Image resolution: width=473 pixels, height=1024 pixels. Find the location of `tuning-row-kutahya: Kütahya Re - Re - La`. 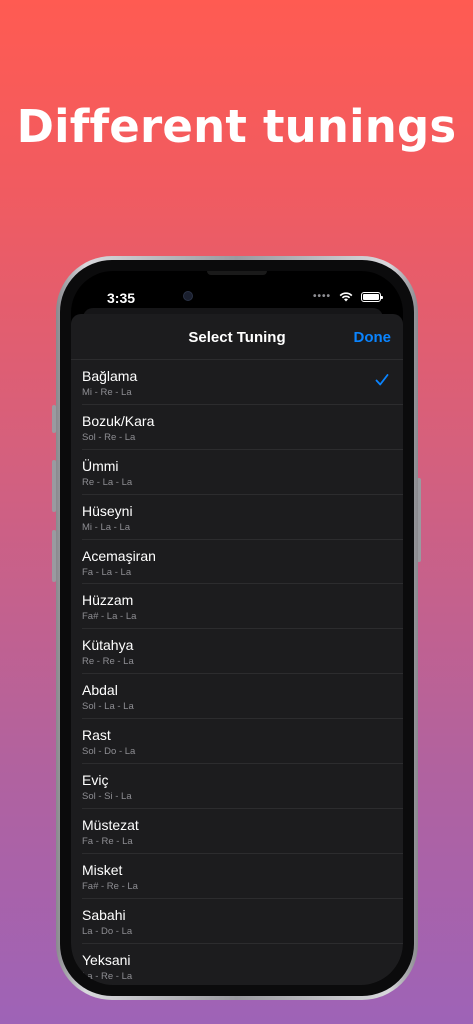

tuning-row-kutahya: Kütahya Re - Re - La is located at coordinates (237, 652).